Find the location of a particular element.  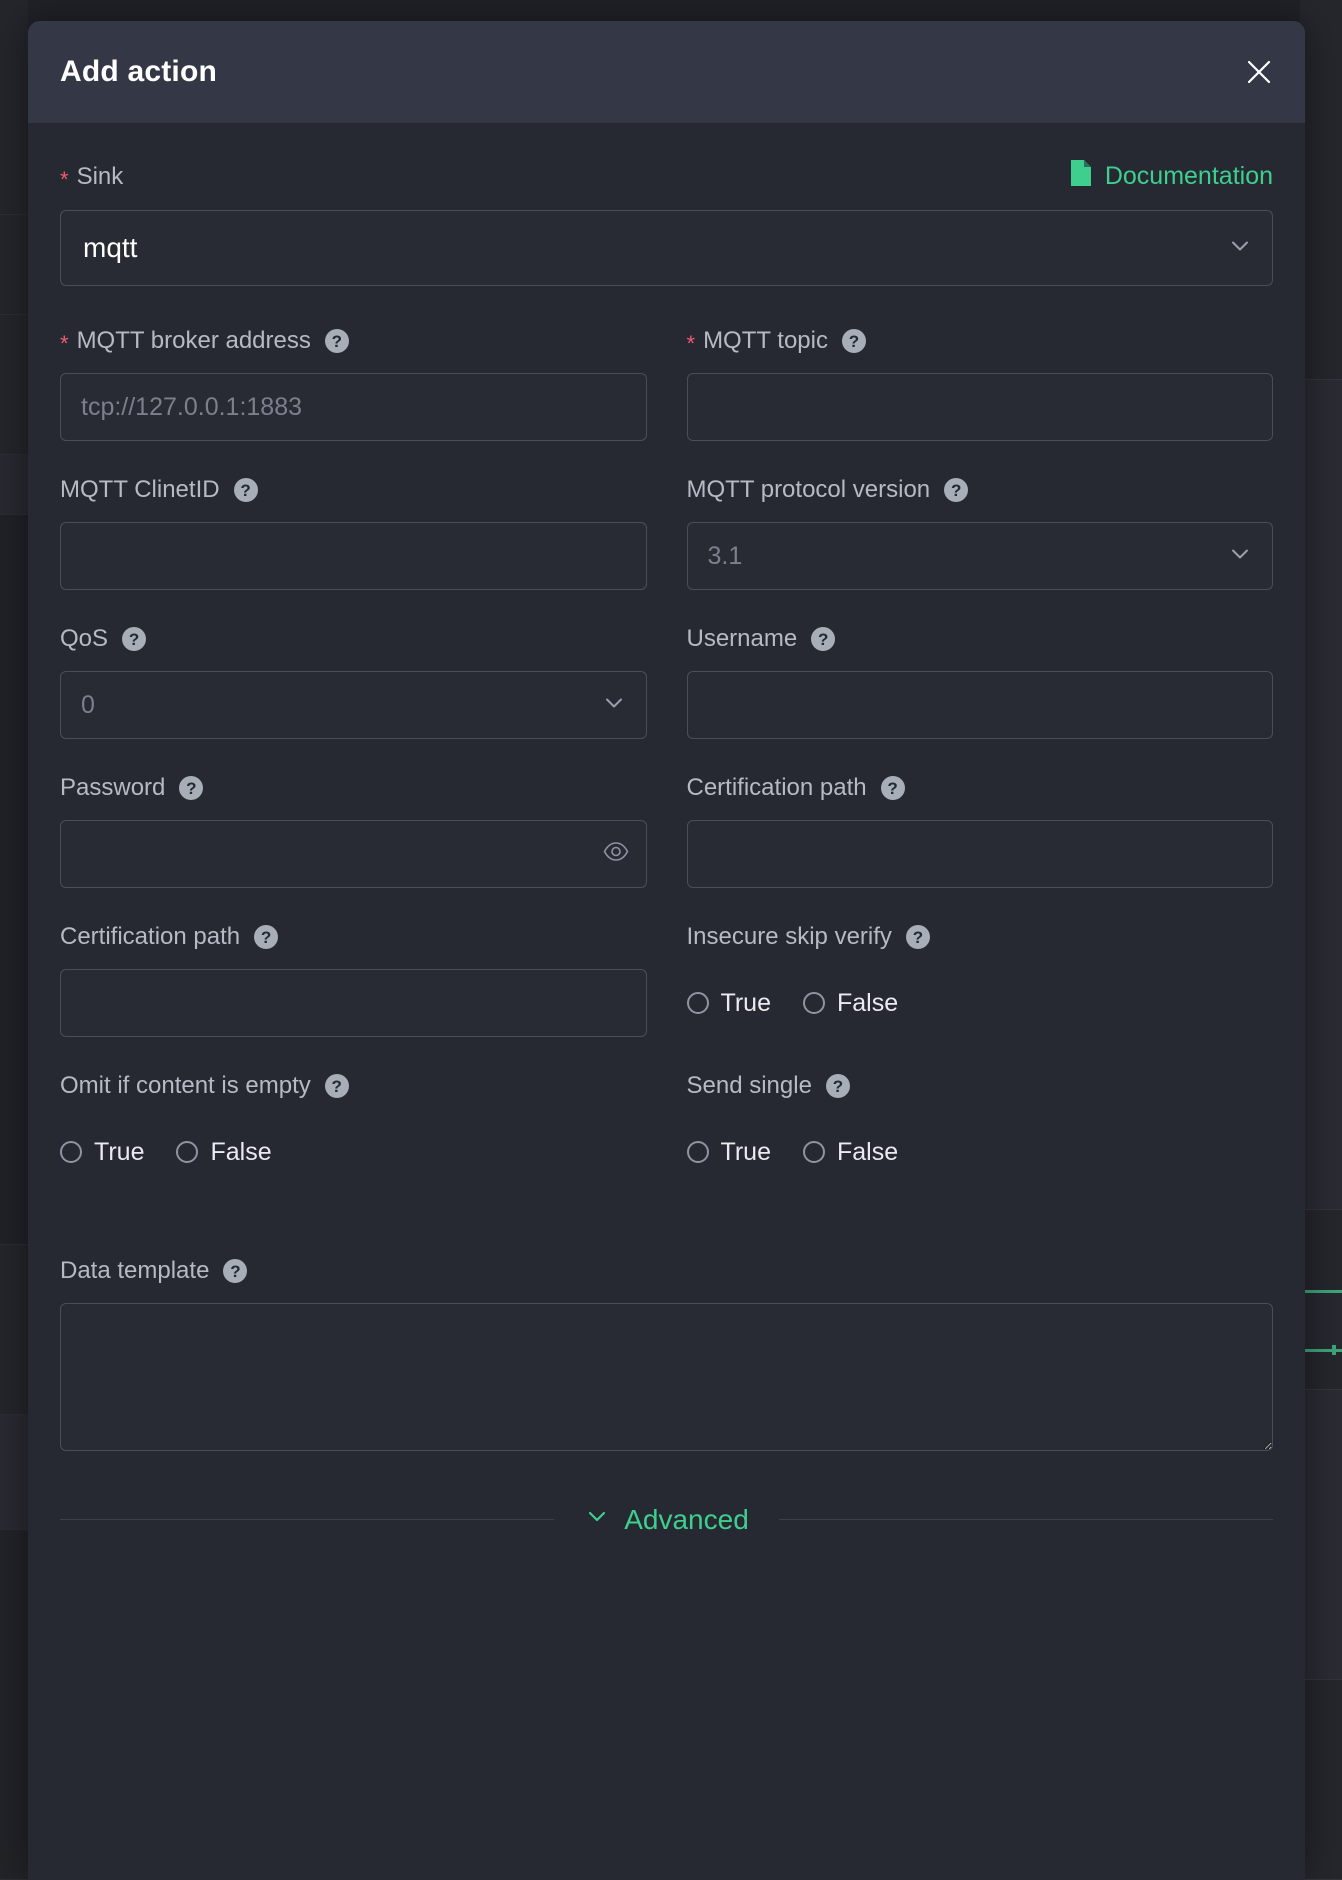

field-omit-if-content-is-empty: Omit if content is empty ? True False is located at coordinates (353, 1128).